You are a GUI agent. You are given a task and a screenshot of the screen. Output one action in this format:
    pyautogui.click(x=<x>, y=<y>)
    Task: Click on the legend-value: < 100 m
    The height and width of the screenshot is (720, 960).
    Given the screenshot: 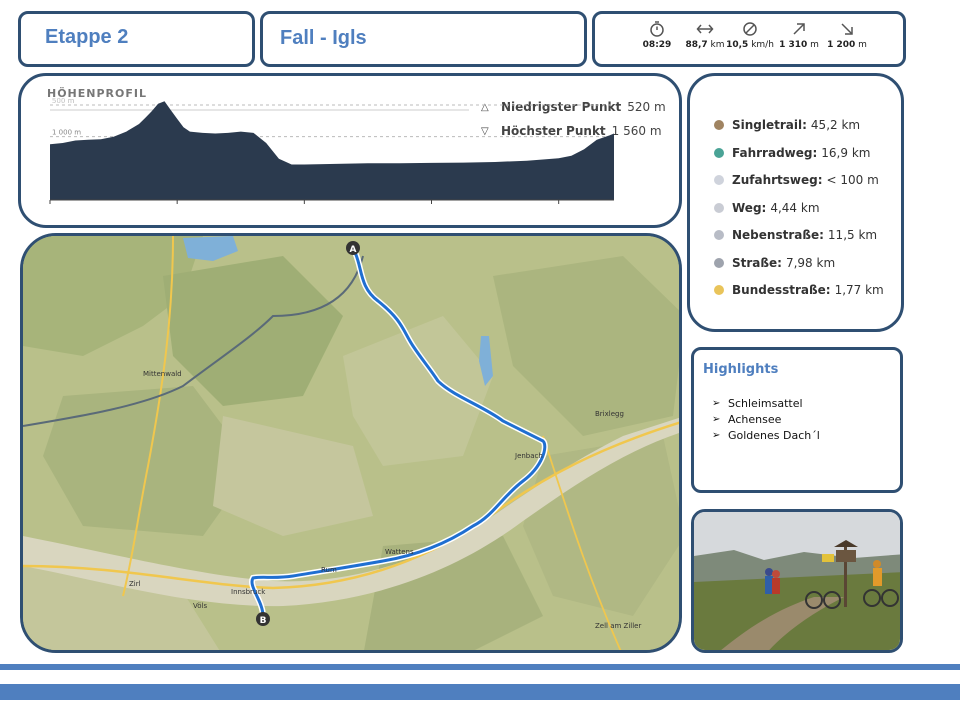 What is the action you would take?
    pyautogui.click(x=852, y=180)
    